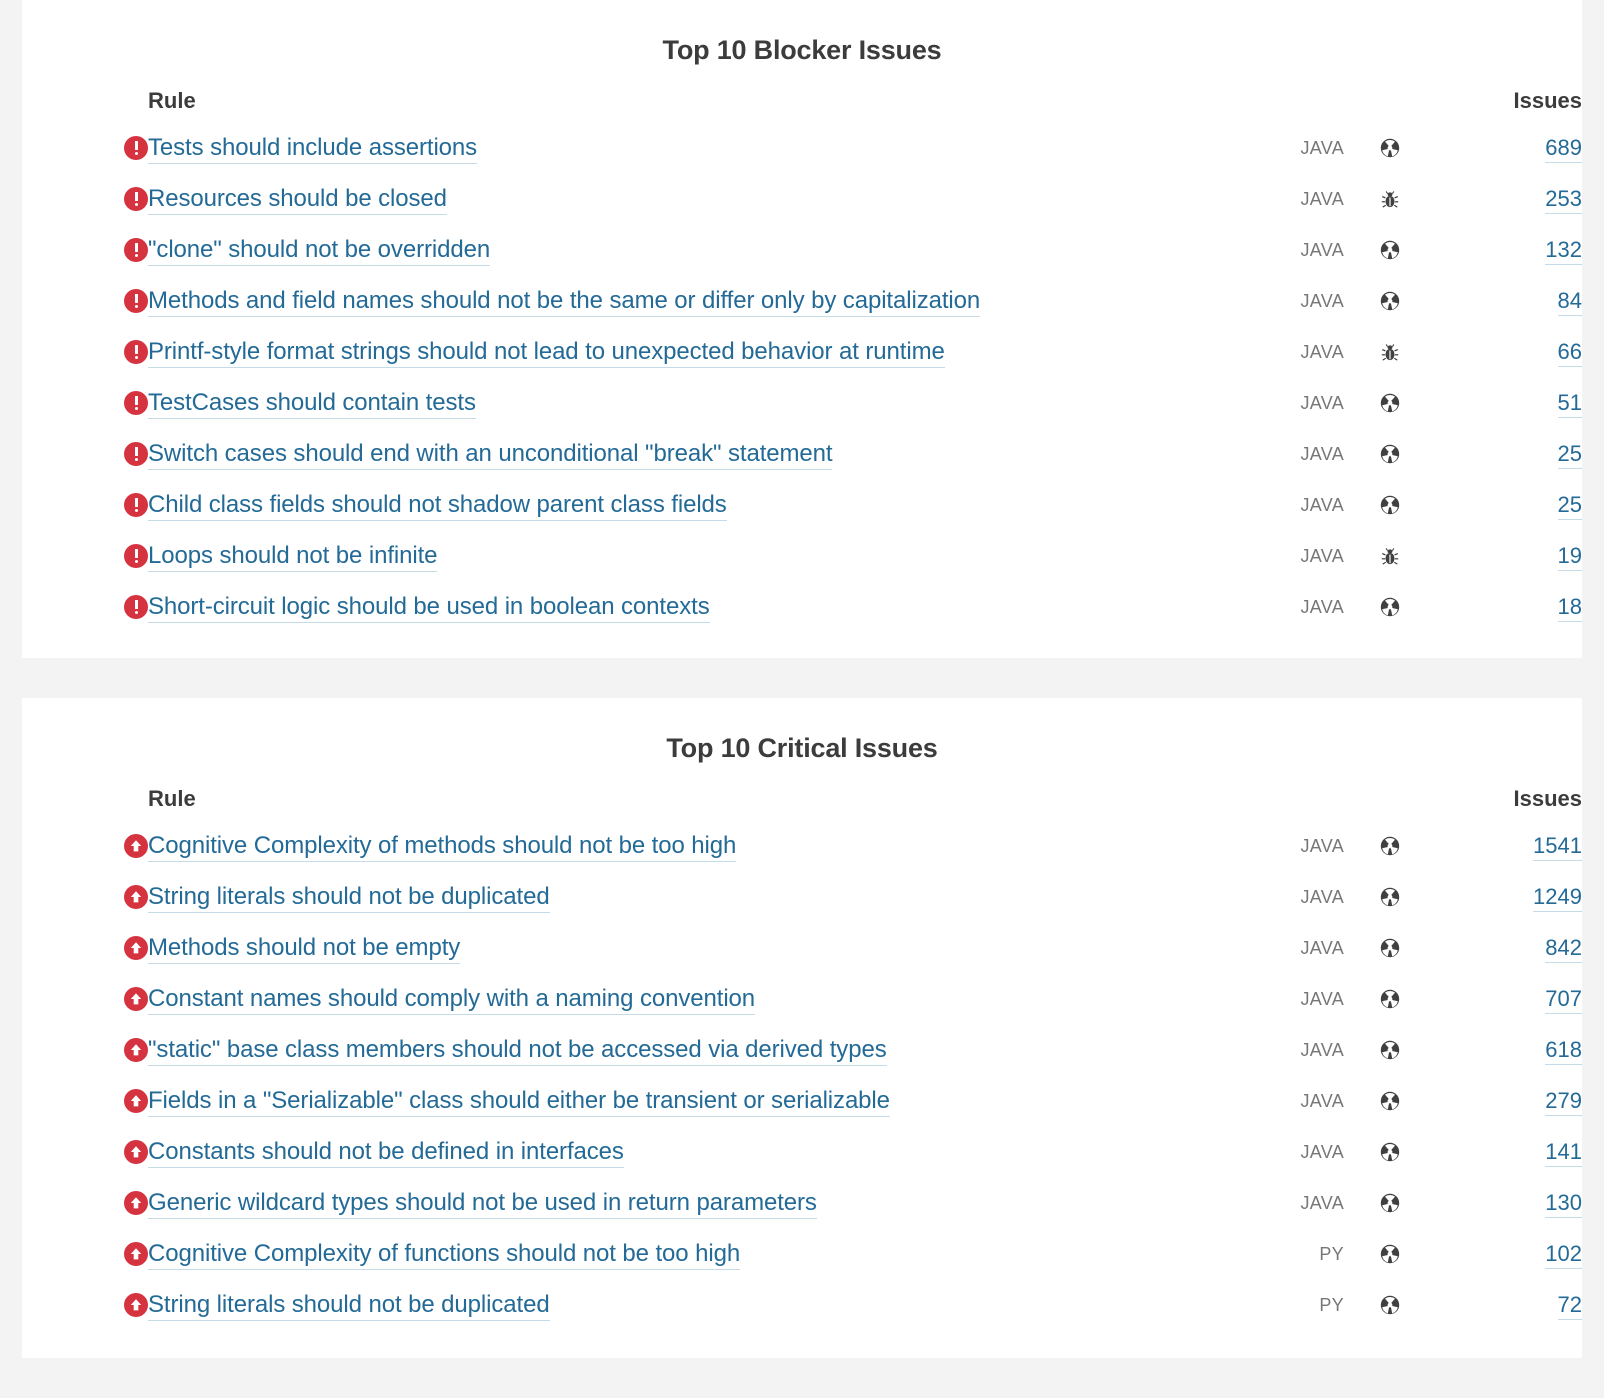  What do you see at coordinates (1563, 949) in the screenshot?
I see `issue-count-link: 842` at bounding box center [1563, 949].